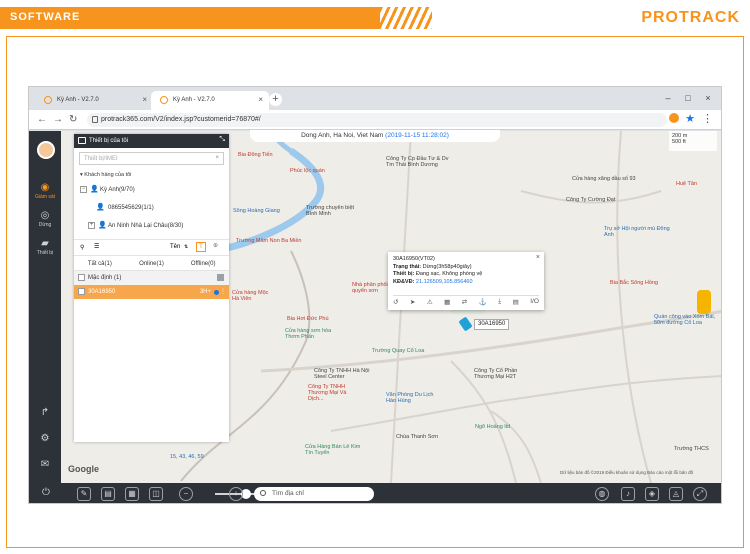  What do you see at coordinates (634, 283) in the screenshot?
I see `map-place: Bia Bắc Sông Hồng` at bounding box center [634, 283].